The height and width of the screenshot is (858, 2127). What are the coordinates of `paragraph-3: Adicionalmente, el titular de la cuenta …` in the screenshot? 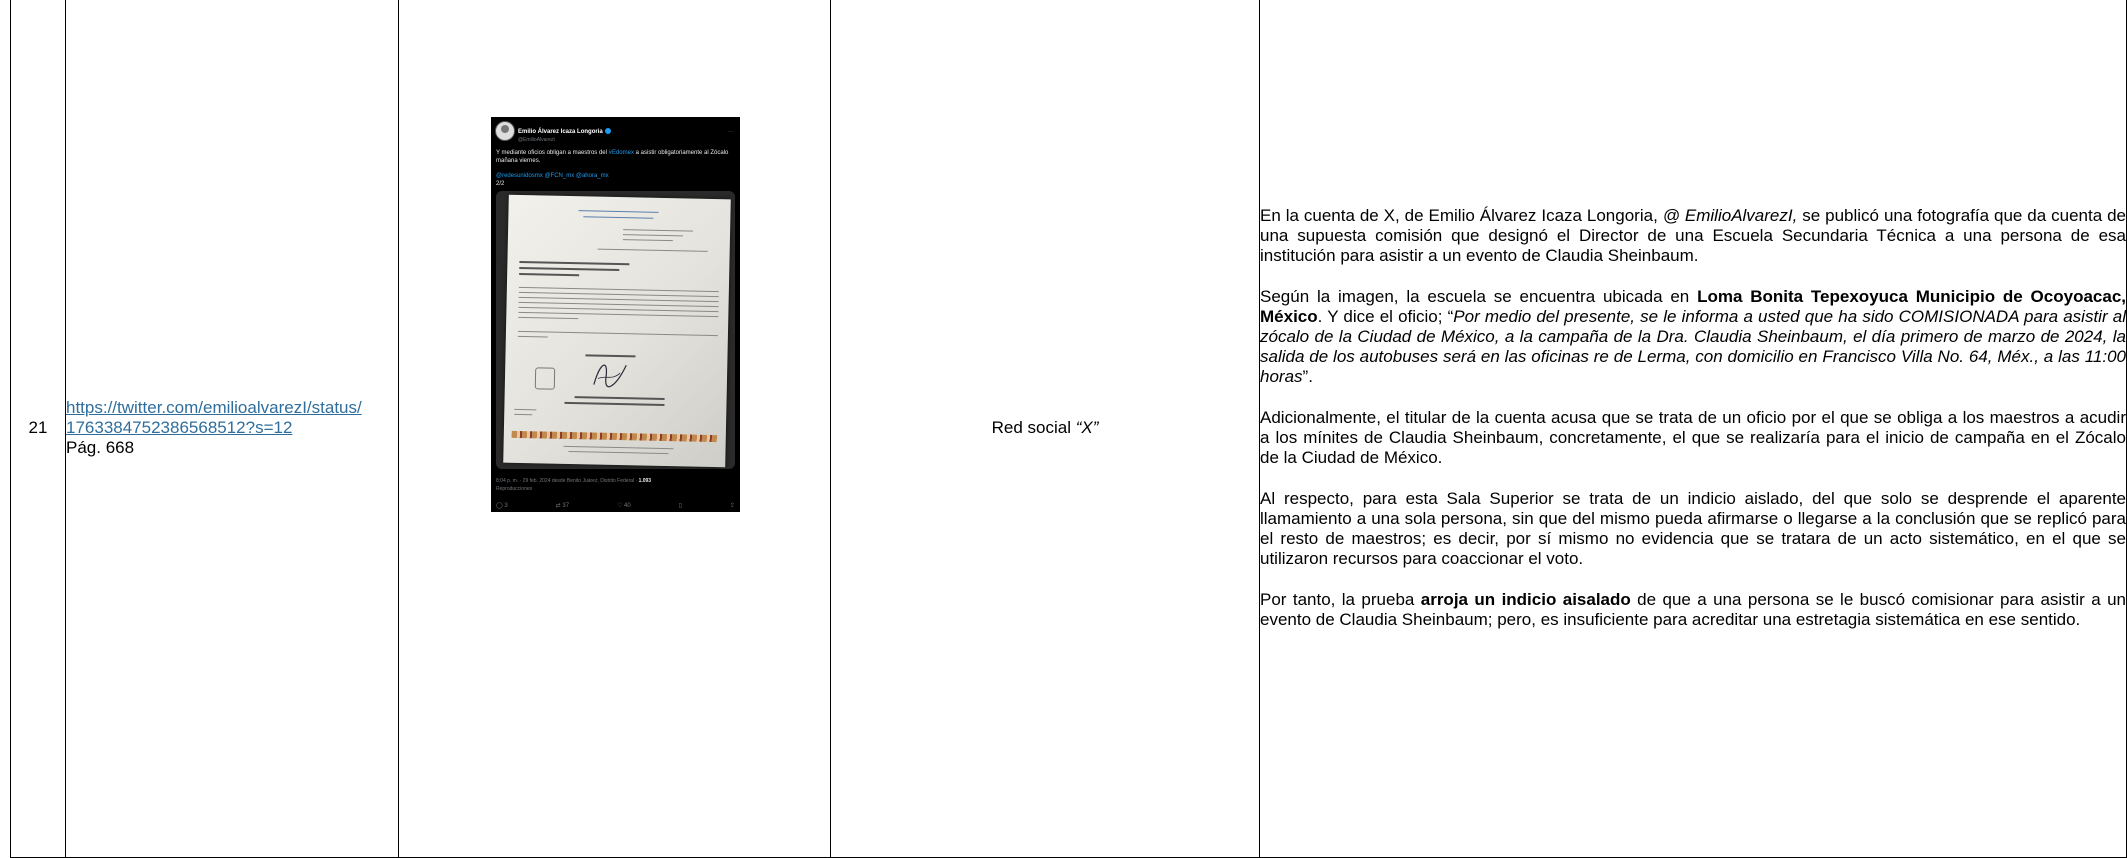 It's located at (1693, 437).